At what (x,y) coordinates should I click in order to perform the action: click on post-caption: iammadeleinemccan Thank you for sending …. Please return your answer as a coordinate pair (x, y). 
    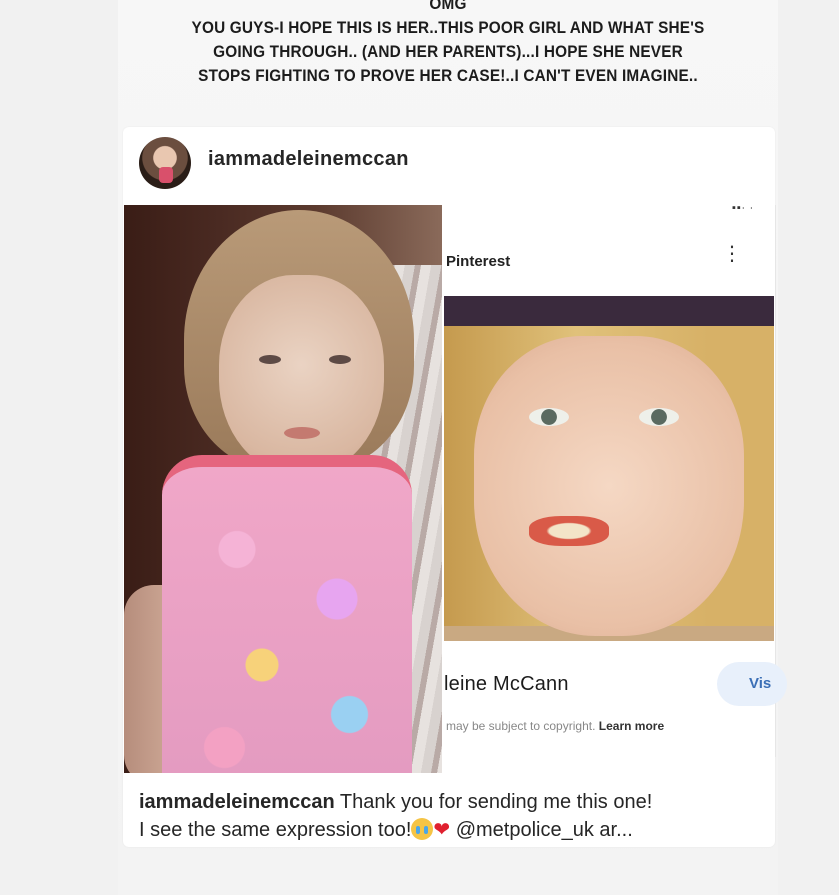
    Looking at the image, I should click on (451, 816).